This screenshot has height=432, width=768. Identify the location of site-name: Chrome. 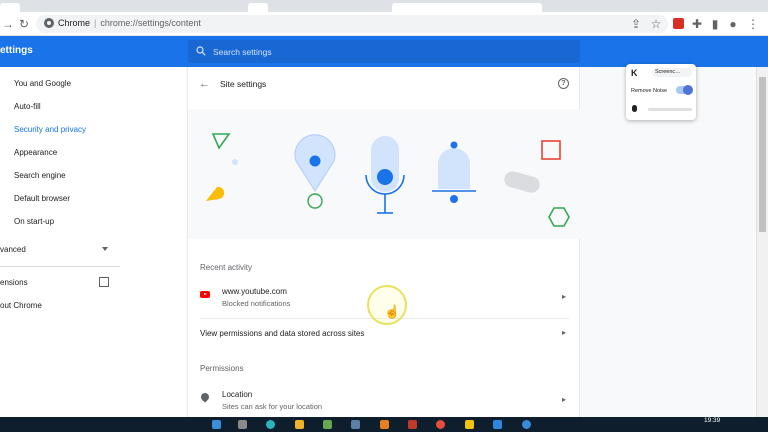
(74, 23).